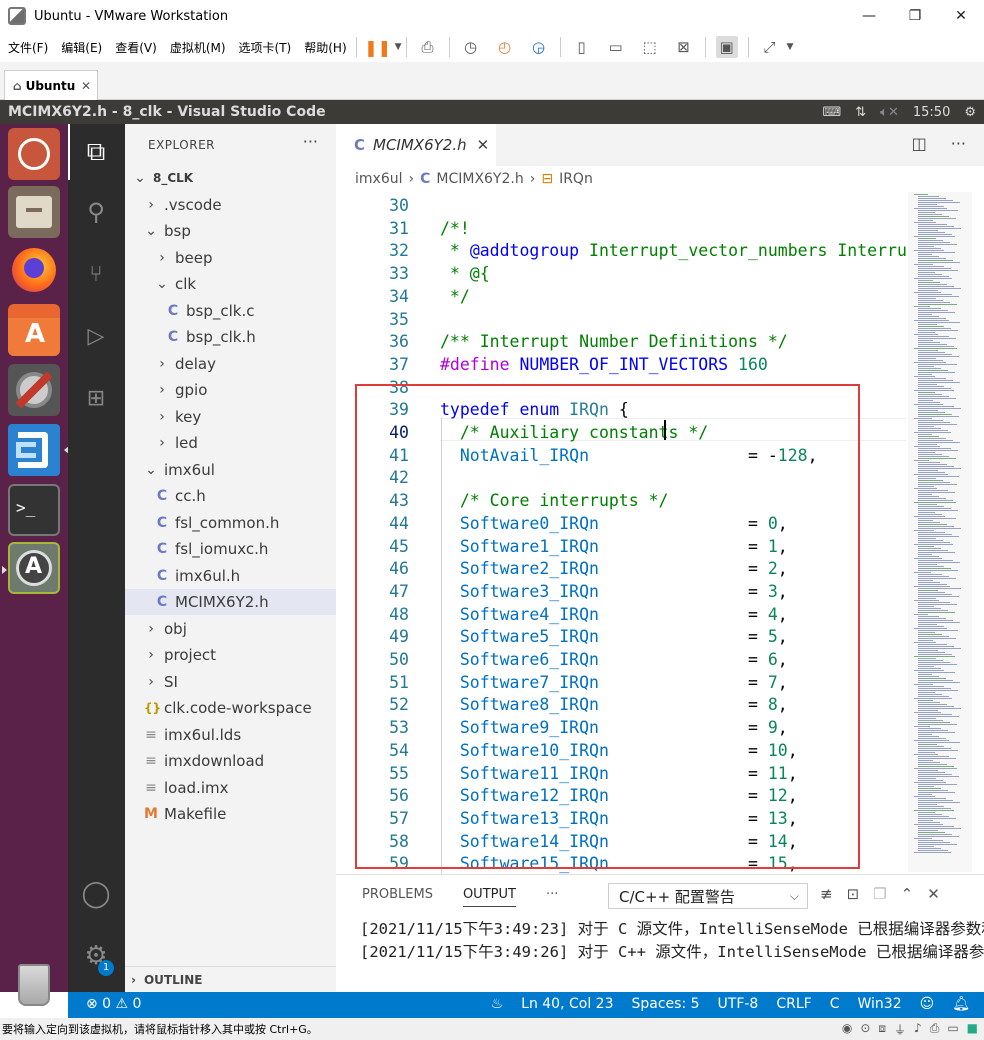 The image size is (984, 1040). What do you see at coordinates (230, 788) in the screenshot?
I see `tree-item: ≡ load.imx` at bounding box center [230, 788].